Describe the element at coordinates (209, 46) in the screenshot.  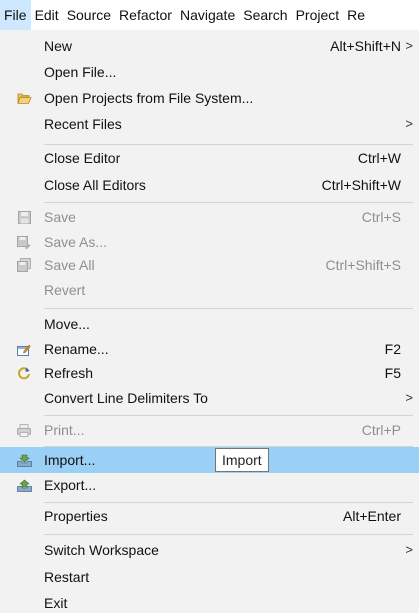
I see `menu-item-new: New Alt+Shift+N >` at that location.